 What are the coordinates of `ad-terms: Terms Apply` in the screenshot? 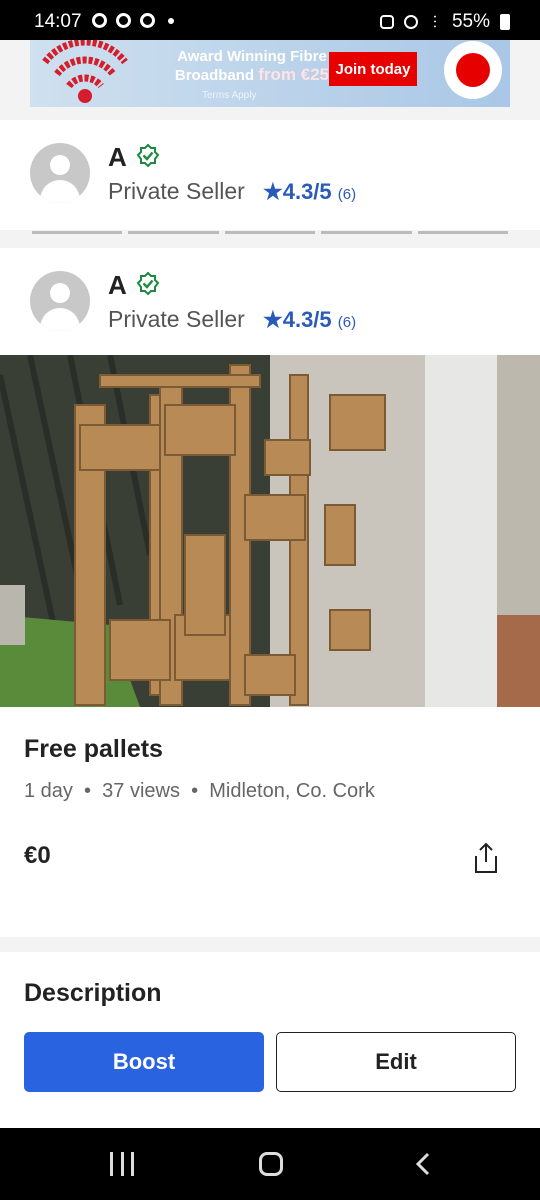 It's located at (229, 95).